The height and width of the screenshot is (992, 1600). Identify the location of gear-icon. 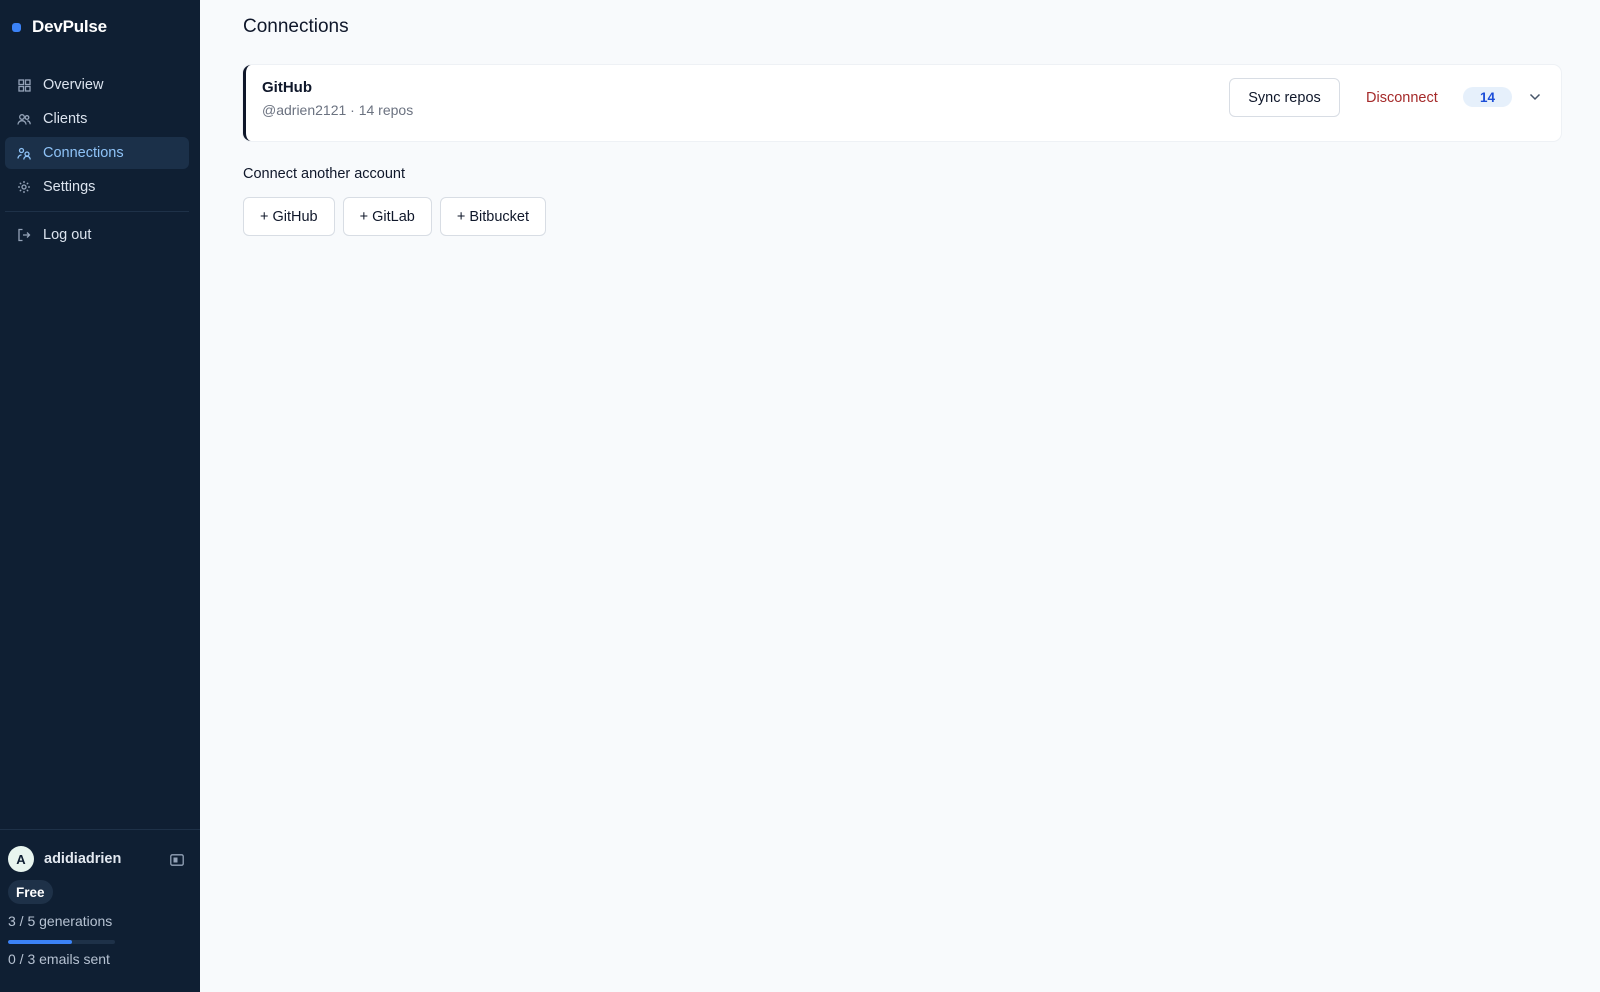
(24, 187).